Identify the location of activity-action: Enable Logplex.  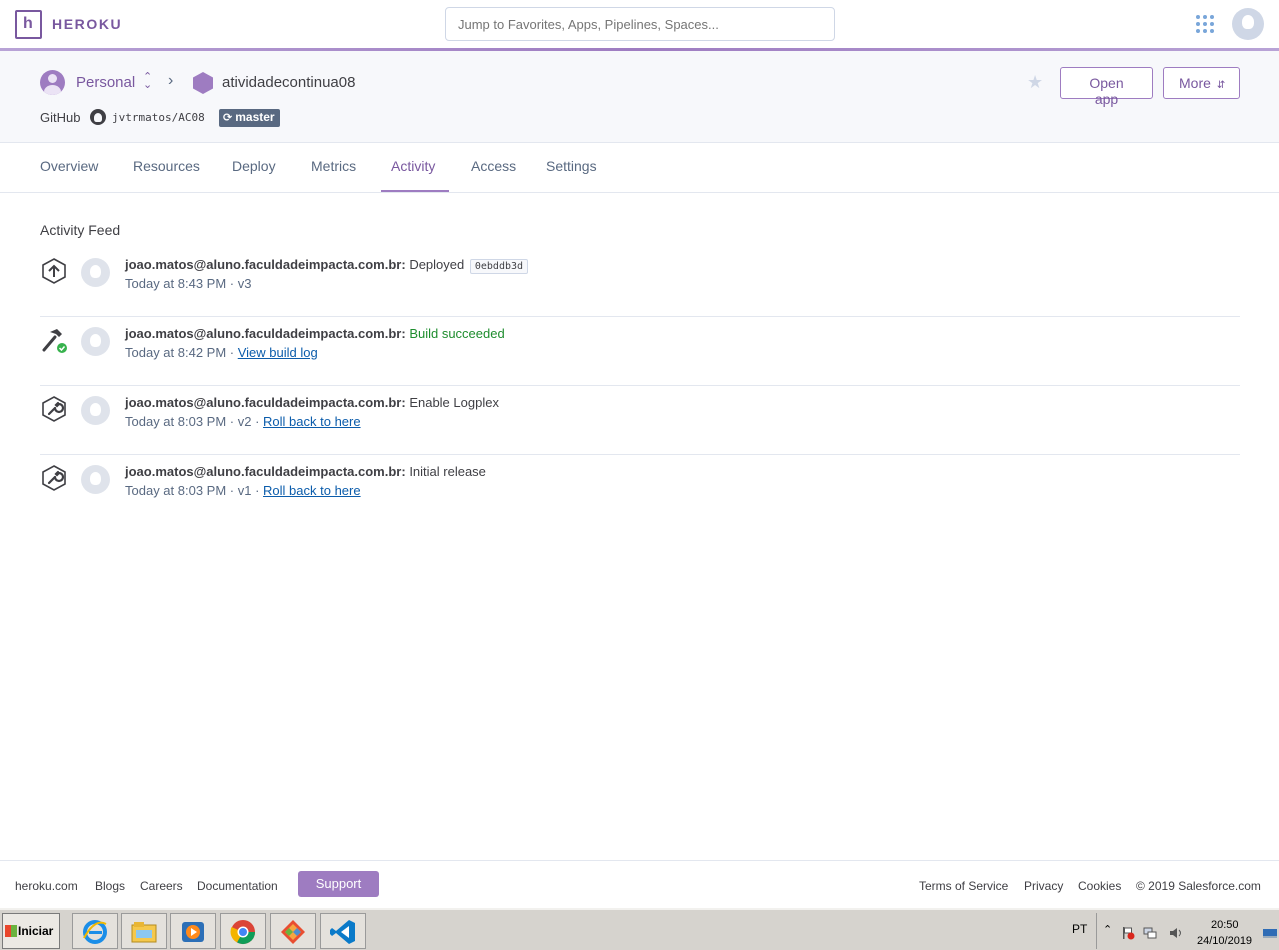
(454, 402).